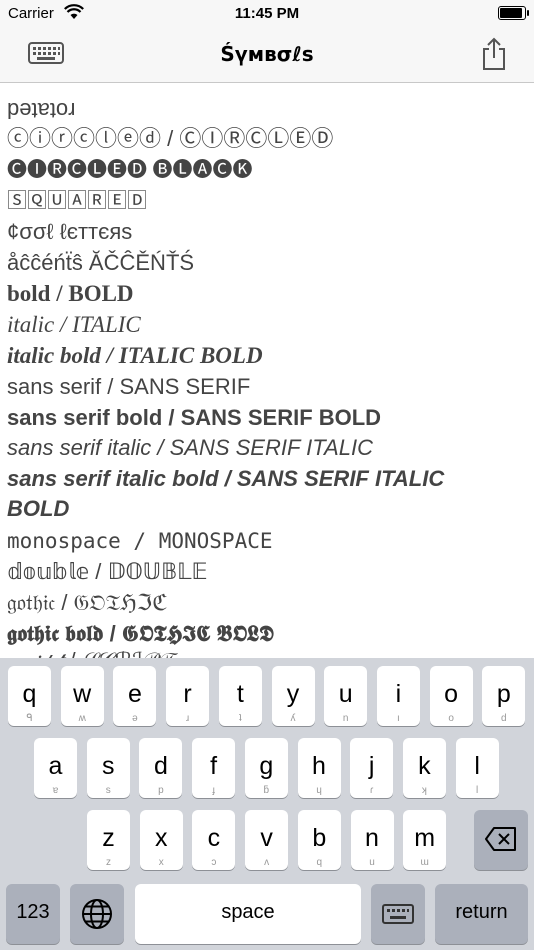 Image resolution: width=534 pixels, height=950 pixels. Describe the element at coordinates (128, 387) in the screenshot. I see `list-item-sans-serif: sans serif / SANS SERIF` at that location.